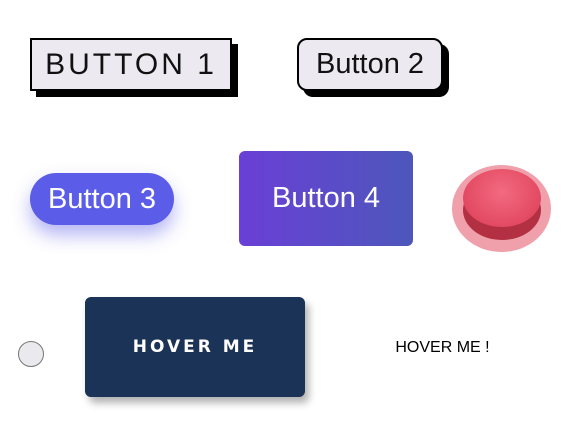 Image resolution: width=562 pixels, height=421 pixels. What do you see at coordinates (31, 354) in the screenshot?
I see `radio-circle` at bounding box center [31, 354].